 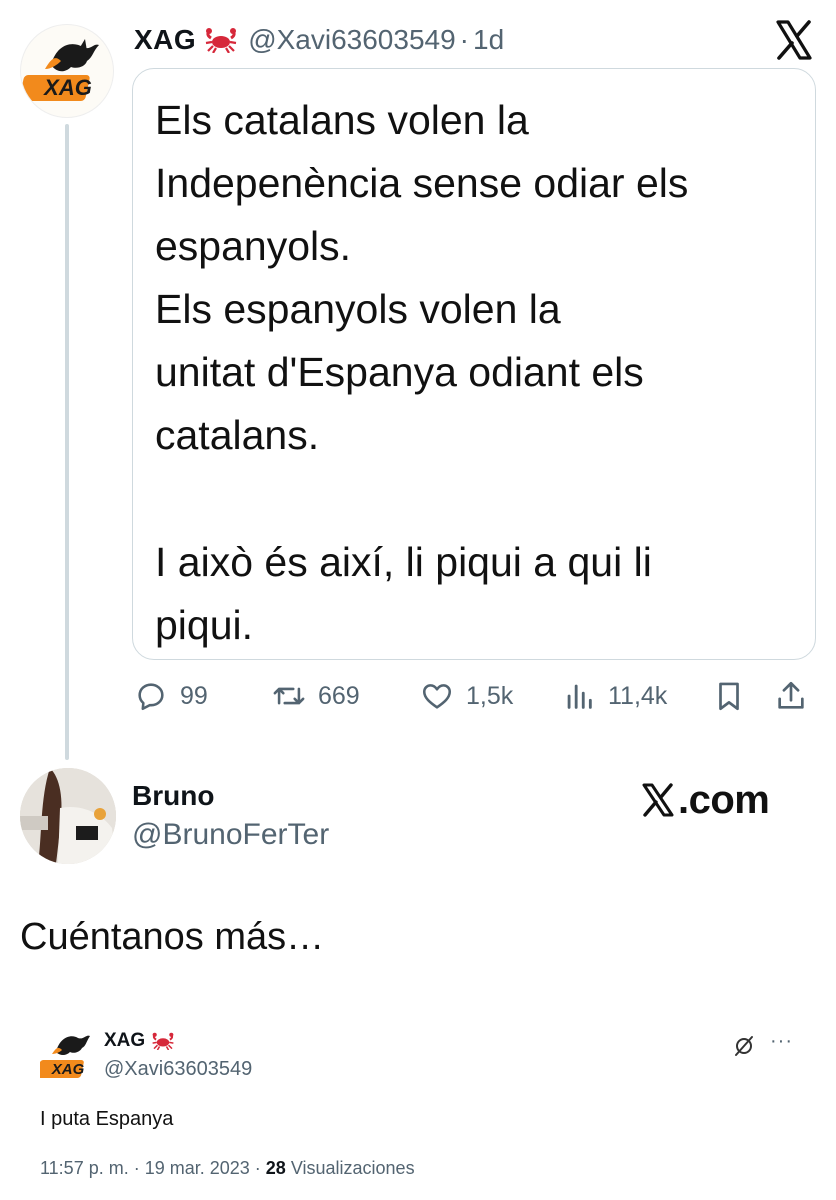 What do you see at coordinates (422, 183) in the screenshot?
I see `media-text-line: Indepenència sense odiar els` at bounding box center [422, 183].